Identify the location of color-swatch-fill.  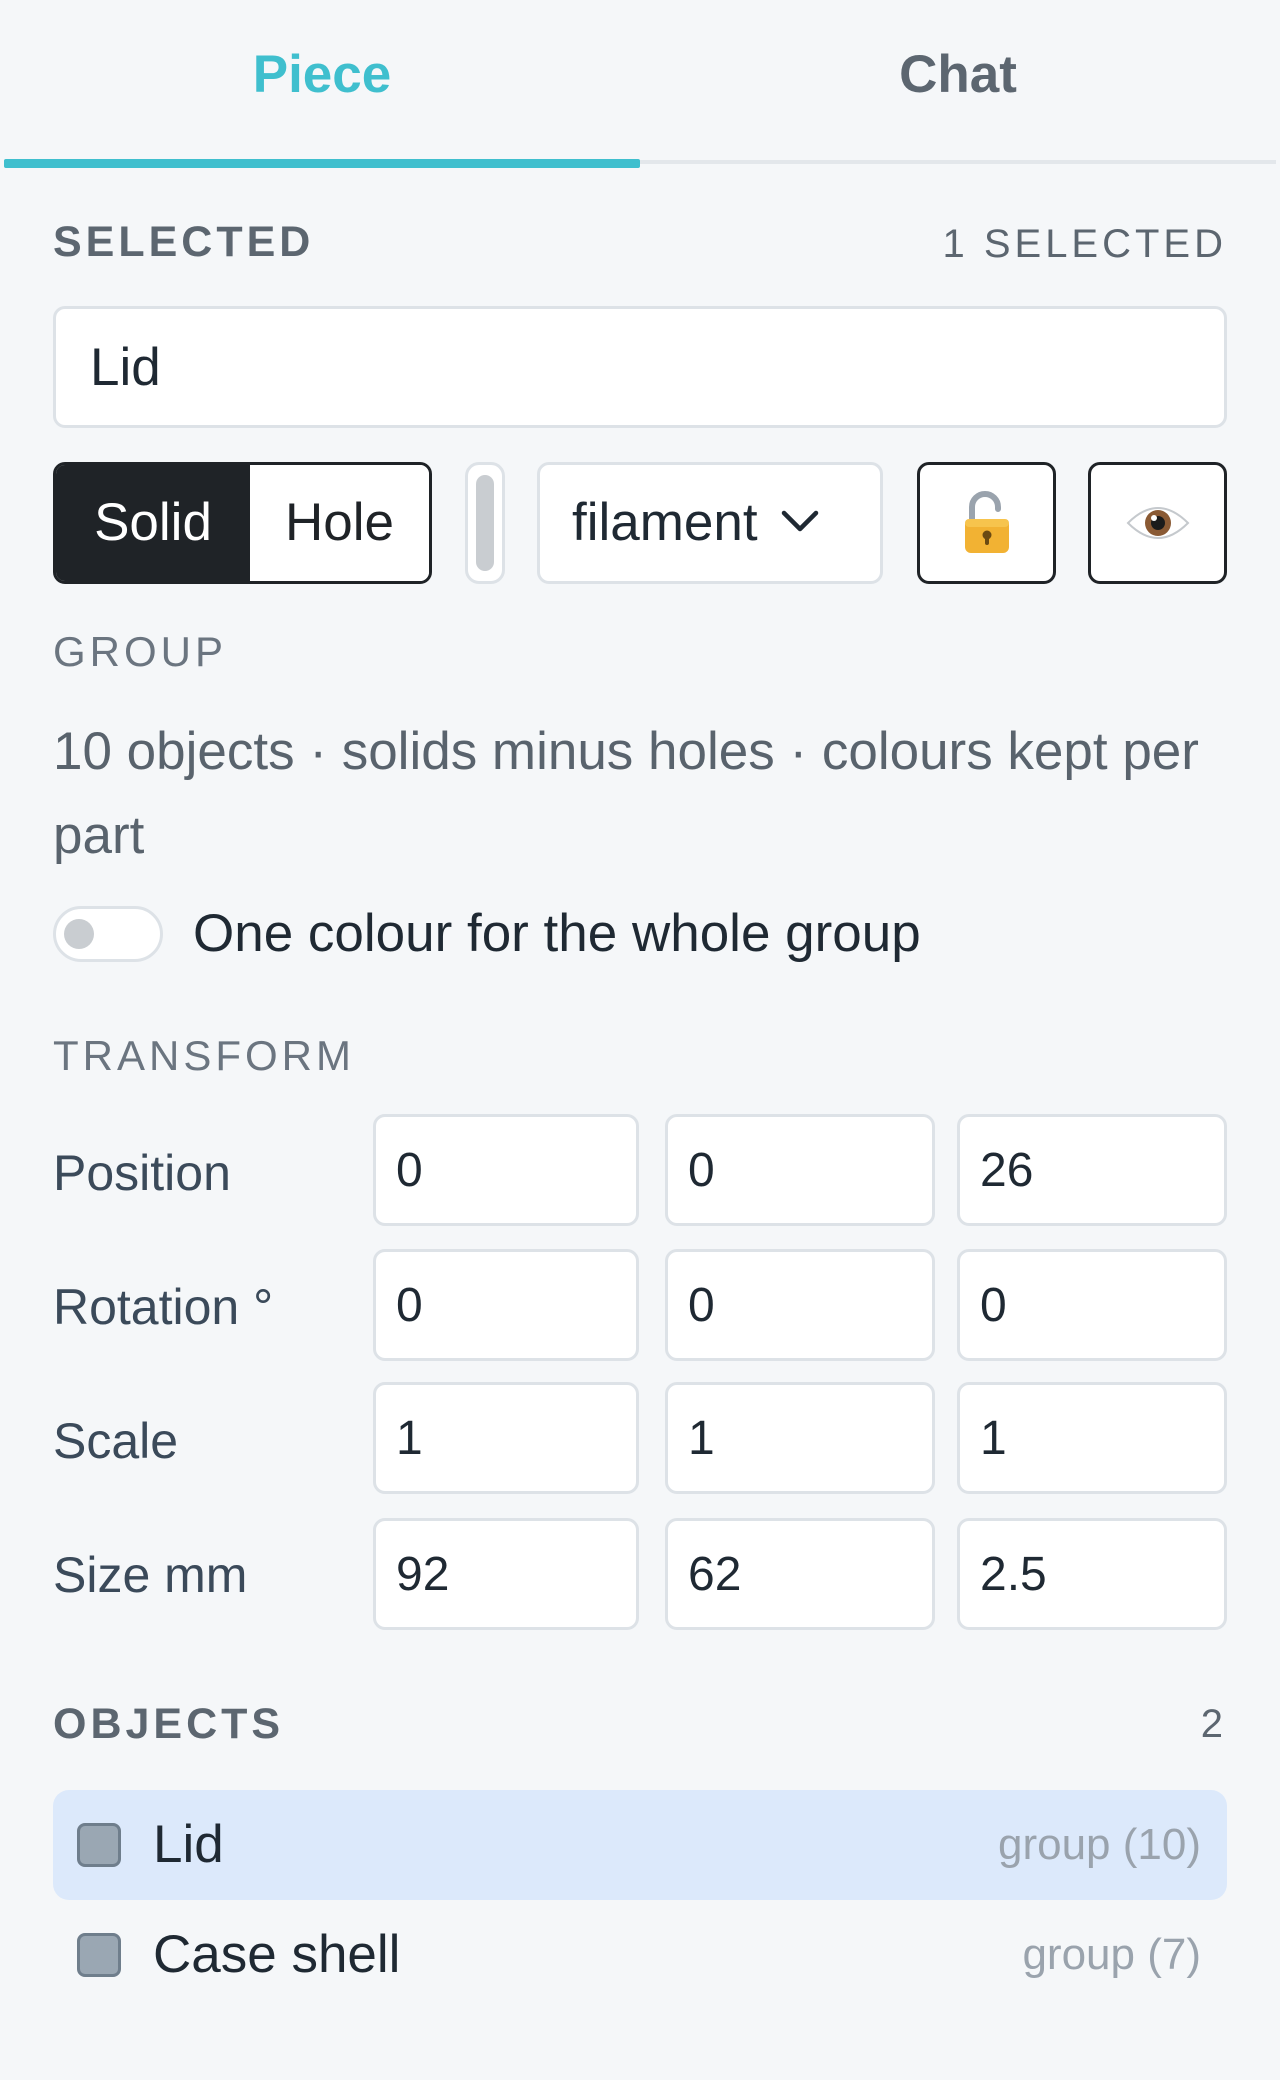
(485, 523).